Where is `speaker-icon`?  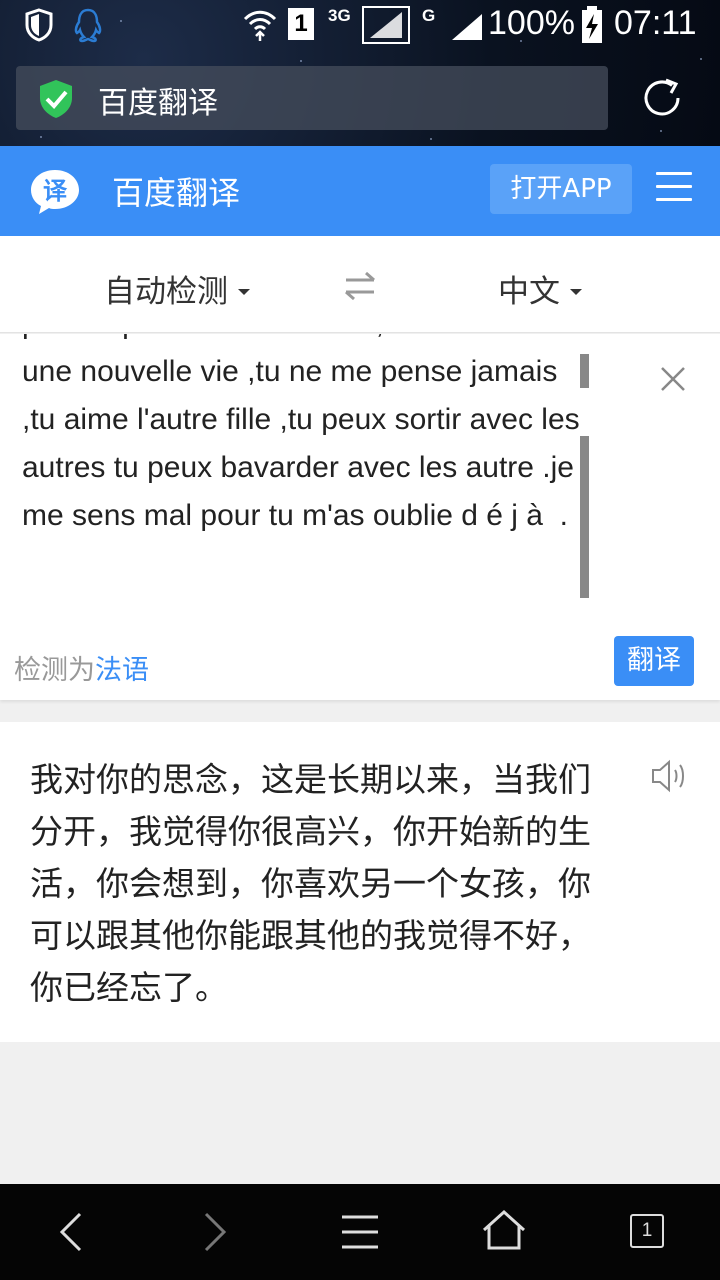 speaker-icon is located at coordinates (669, 778).